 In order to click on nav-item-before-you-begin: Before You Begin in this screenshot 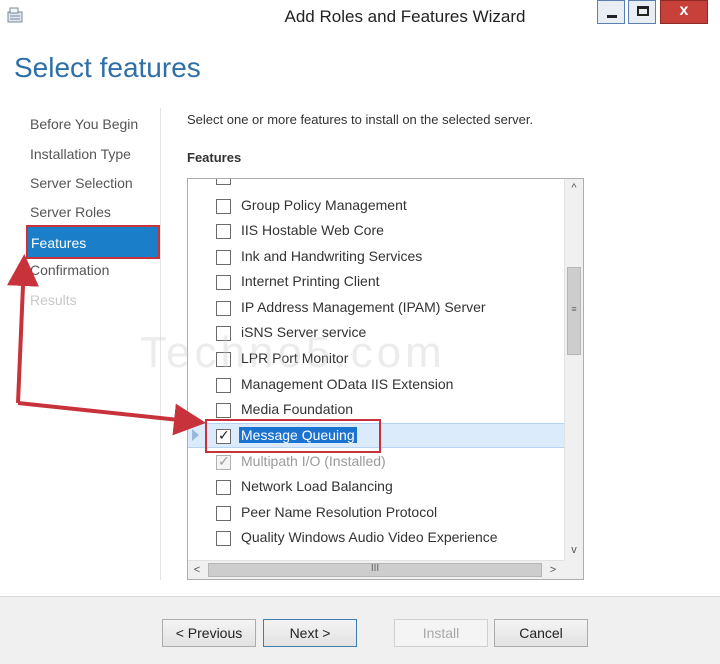, I will do `click(84, 124)`.